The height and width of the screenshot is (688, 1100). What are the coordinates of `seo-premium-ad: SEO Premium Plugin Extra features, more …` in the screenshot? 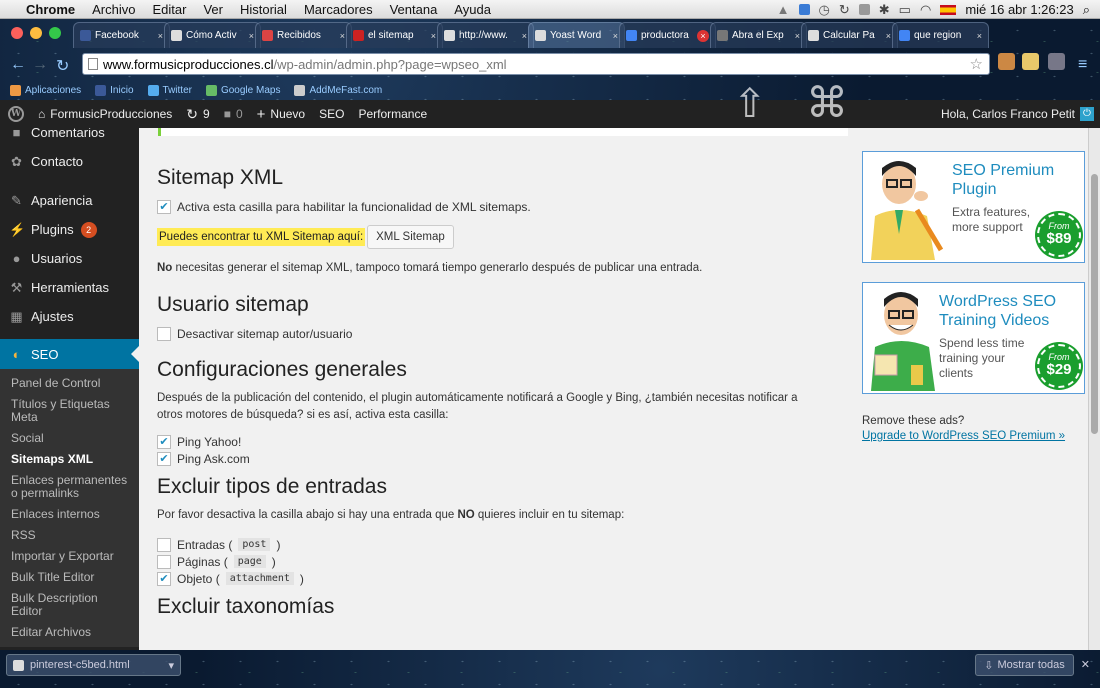 It's located at (973, 207).